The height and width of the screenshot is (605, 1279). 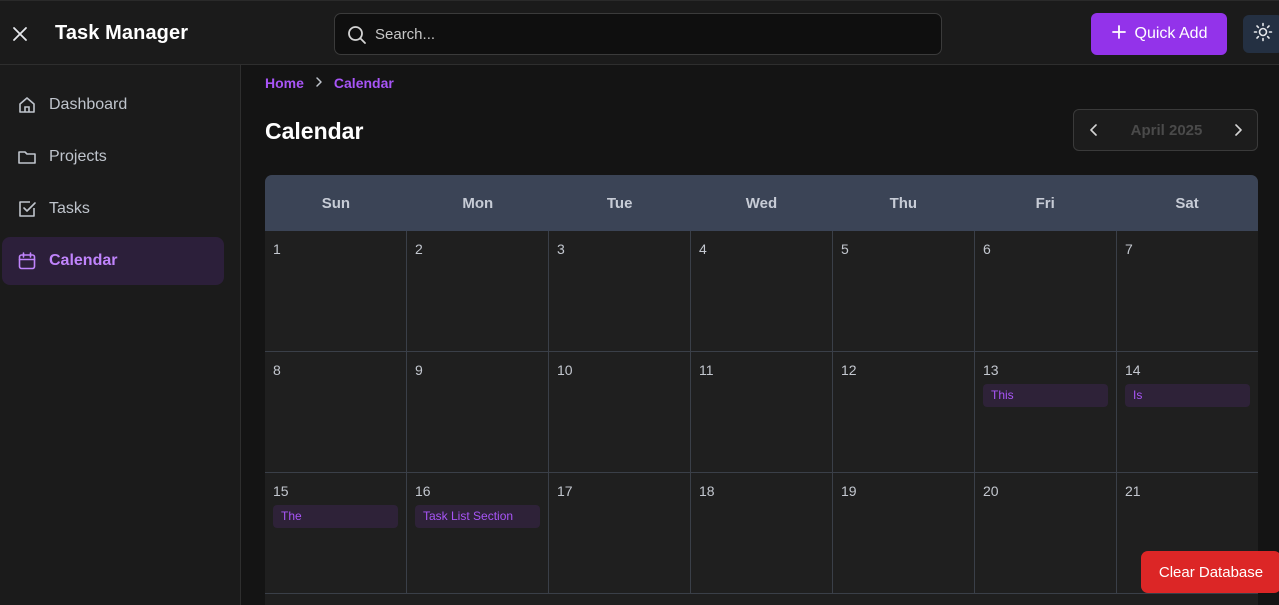 I want to click on day-number: 19, so click(x=849, y=491).